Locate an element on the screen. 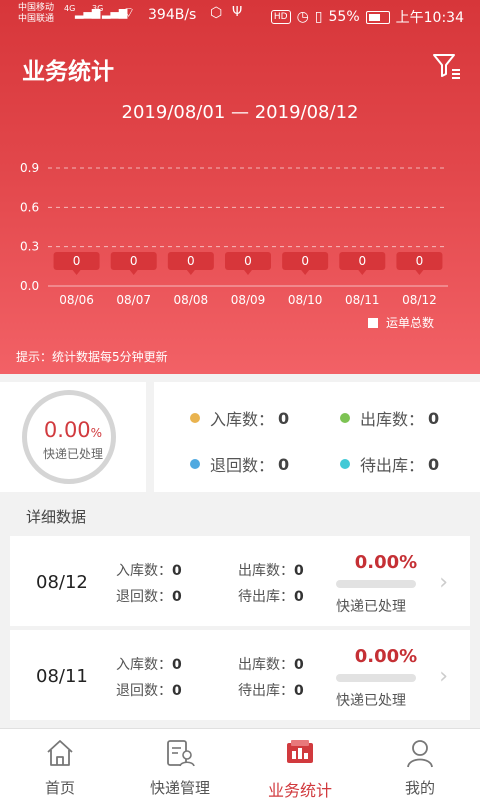 The height and width of the screenshot is (801, 480). alarm-icon: ◷ is located at coordinates (302, 17).